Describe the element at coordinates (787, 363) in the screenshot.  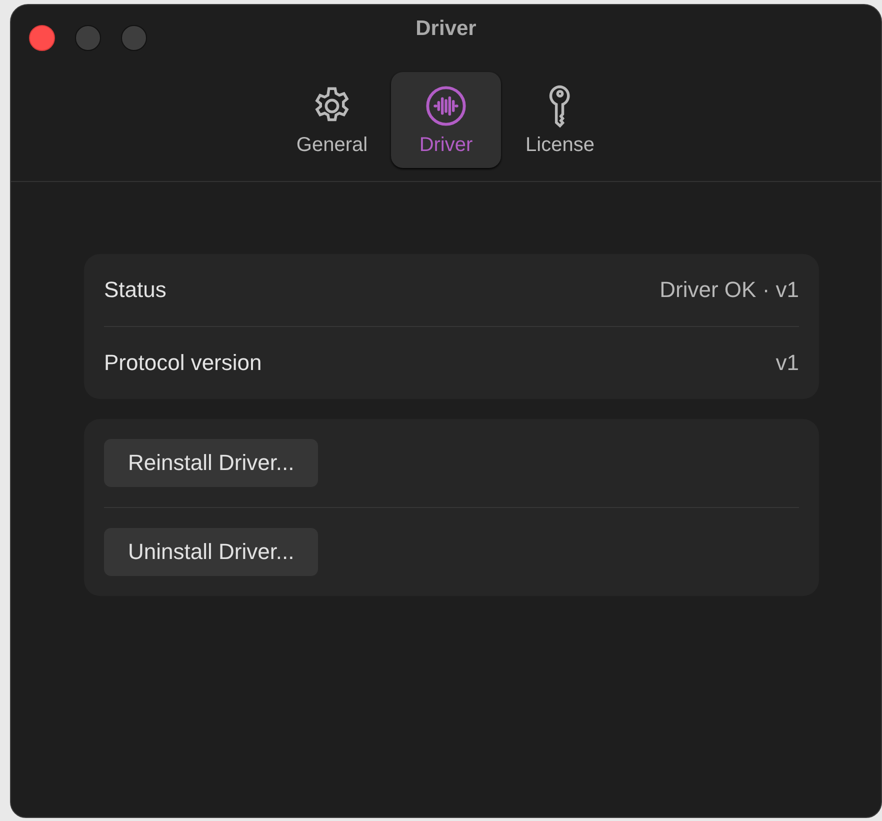
I see `row-value: v1` at that location.